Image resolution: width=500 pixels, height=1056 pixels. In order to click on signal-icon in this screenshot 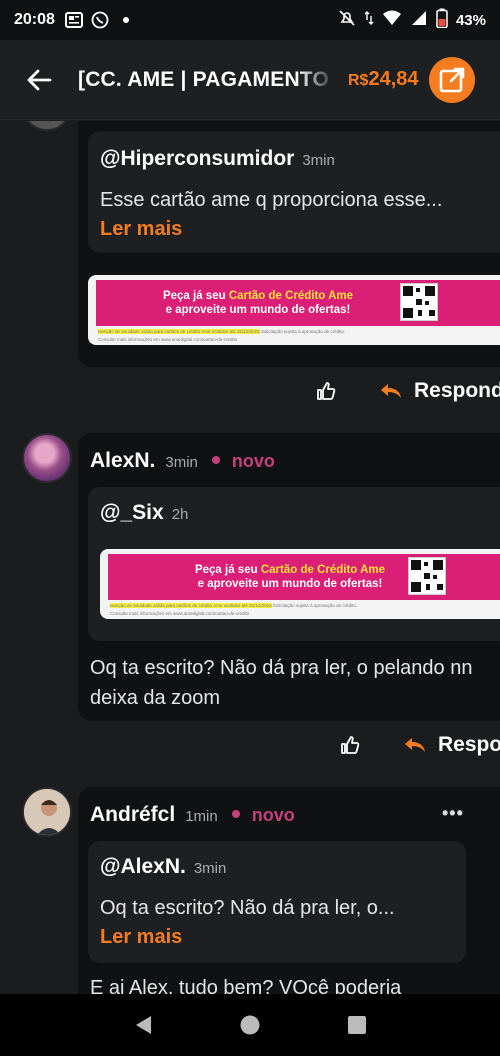, I will do `click(419, 20)`.